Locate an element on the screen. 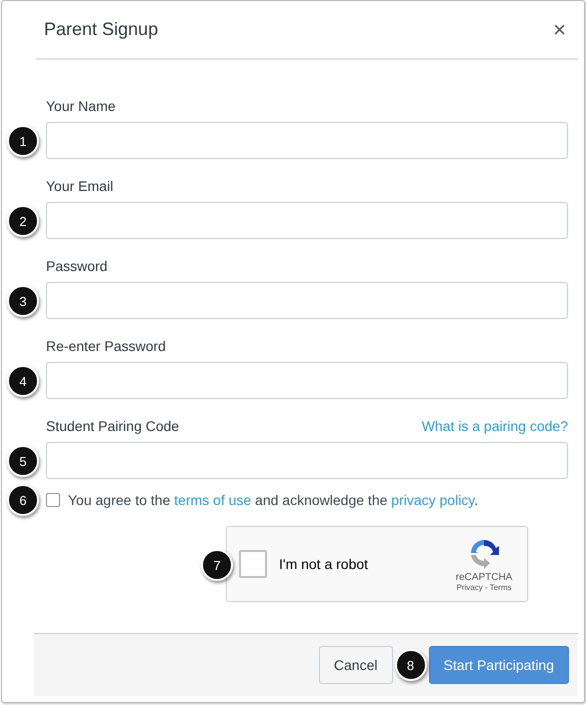 This screenshot has width=586, height=705. field-label: Password is located at coordinates (77, 266).